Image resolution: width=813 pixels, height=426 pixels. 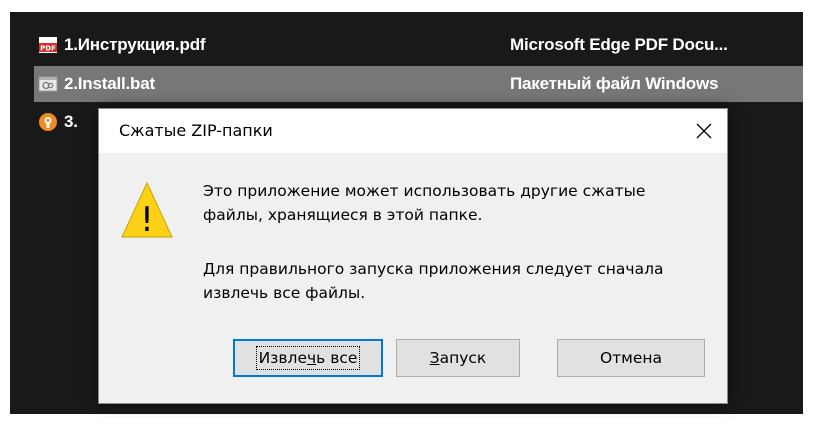 I want to click on openvpn-icon, so click(x=48, y=122).